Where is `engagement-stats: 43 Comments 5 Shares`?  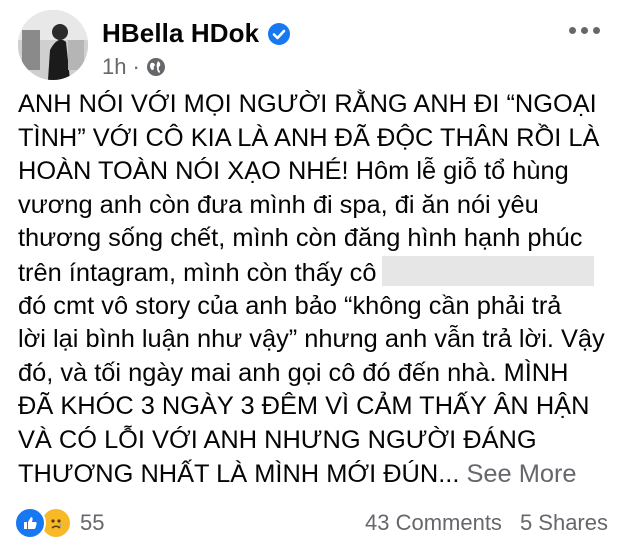
engagement-stats: 43 Comments 5 Shares is located at coordinates (486, 523).